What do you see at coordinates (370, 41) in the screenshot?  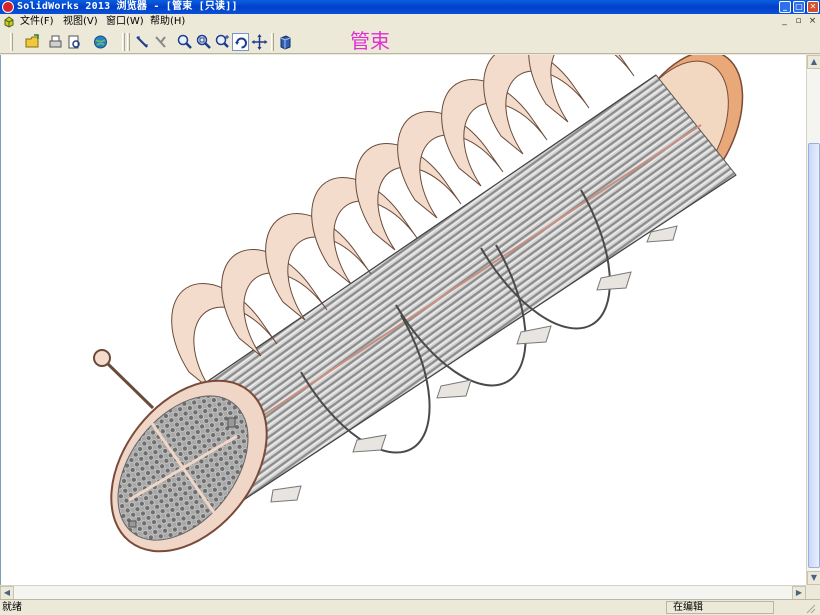 I see `document-label: 管束` at bounding box center [370, 41].